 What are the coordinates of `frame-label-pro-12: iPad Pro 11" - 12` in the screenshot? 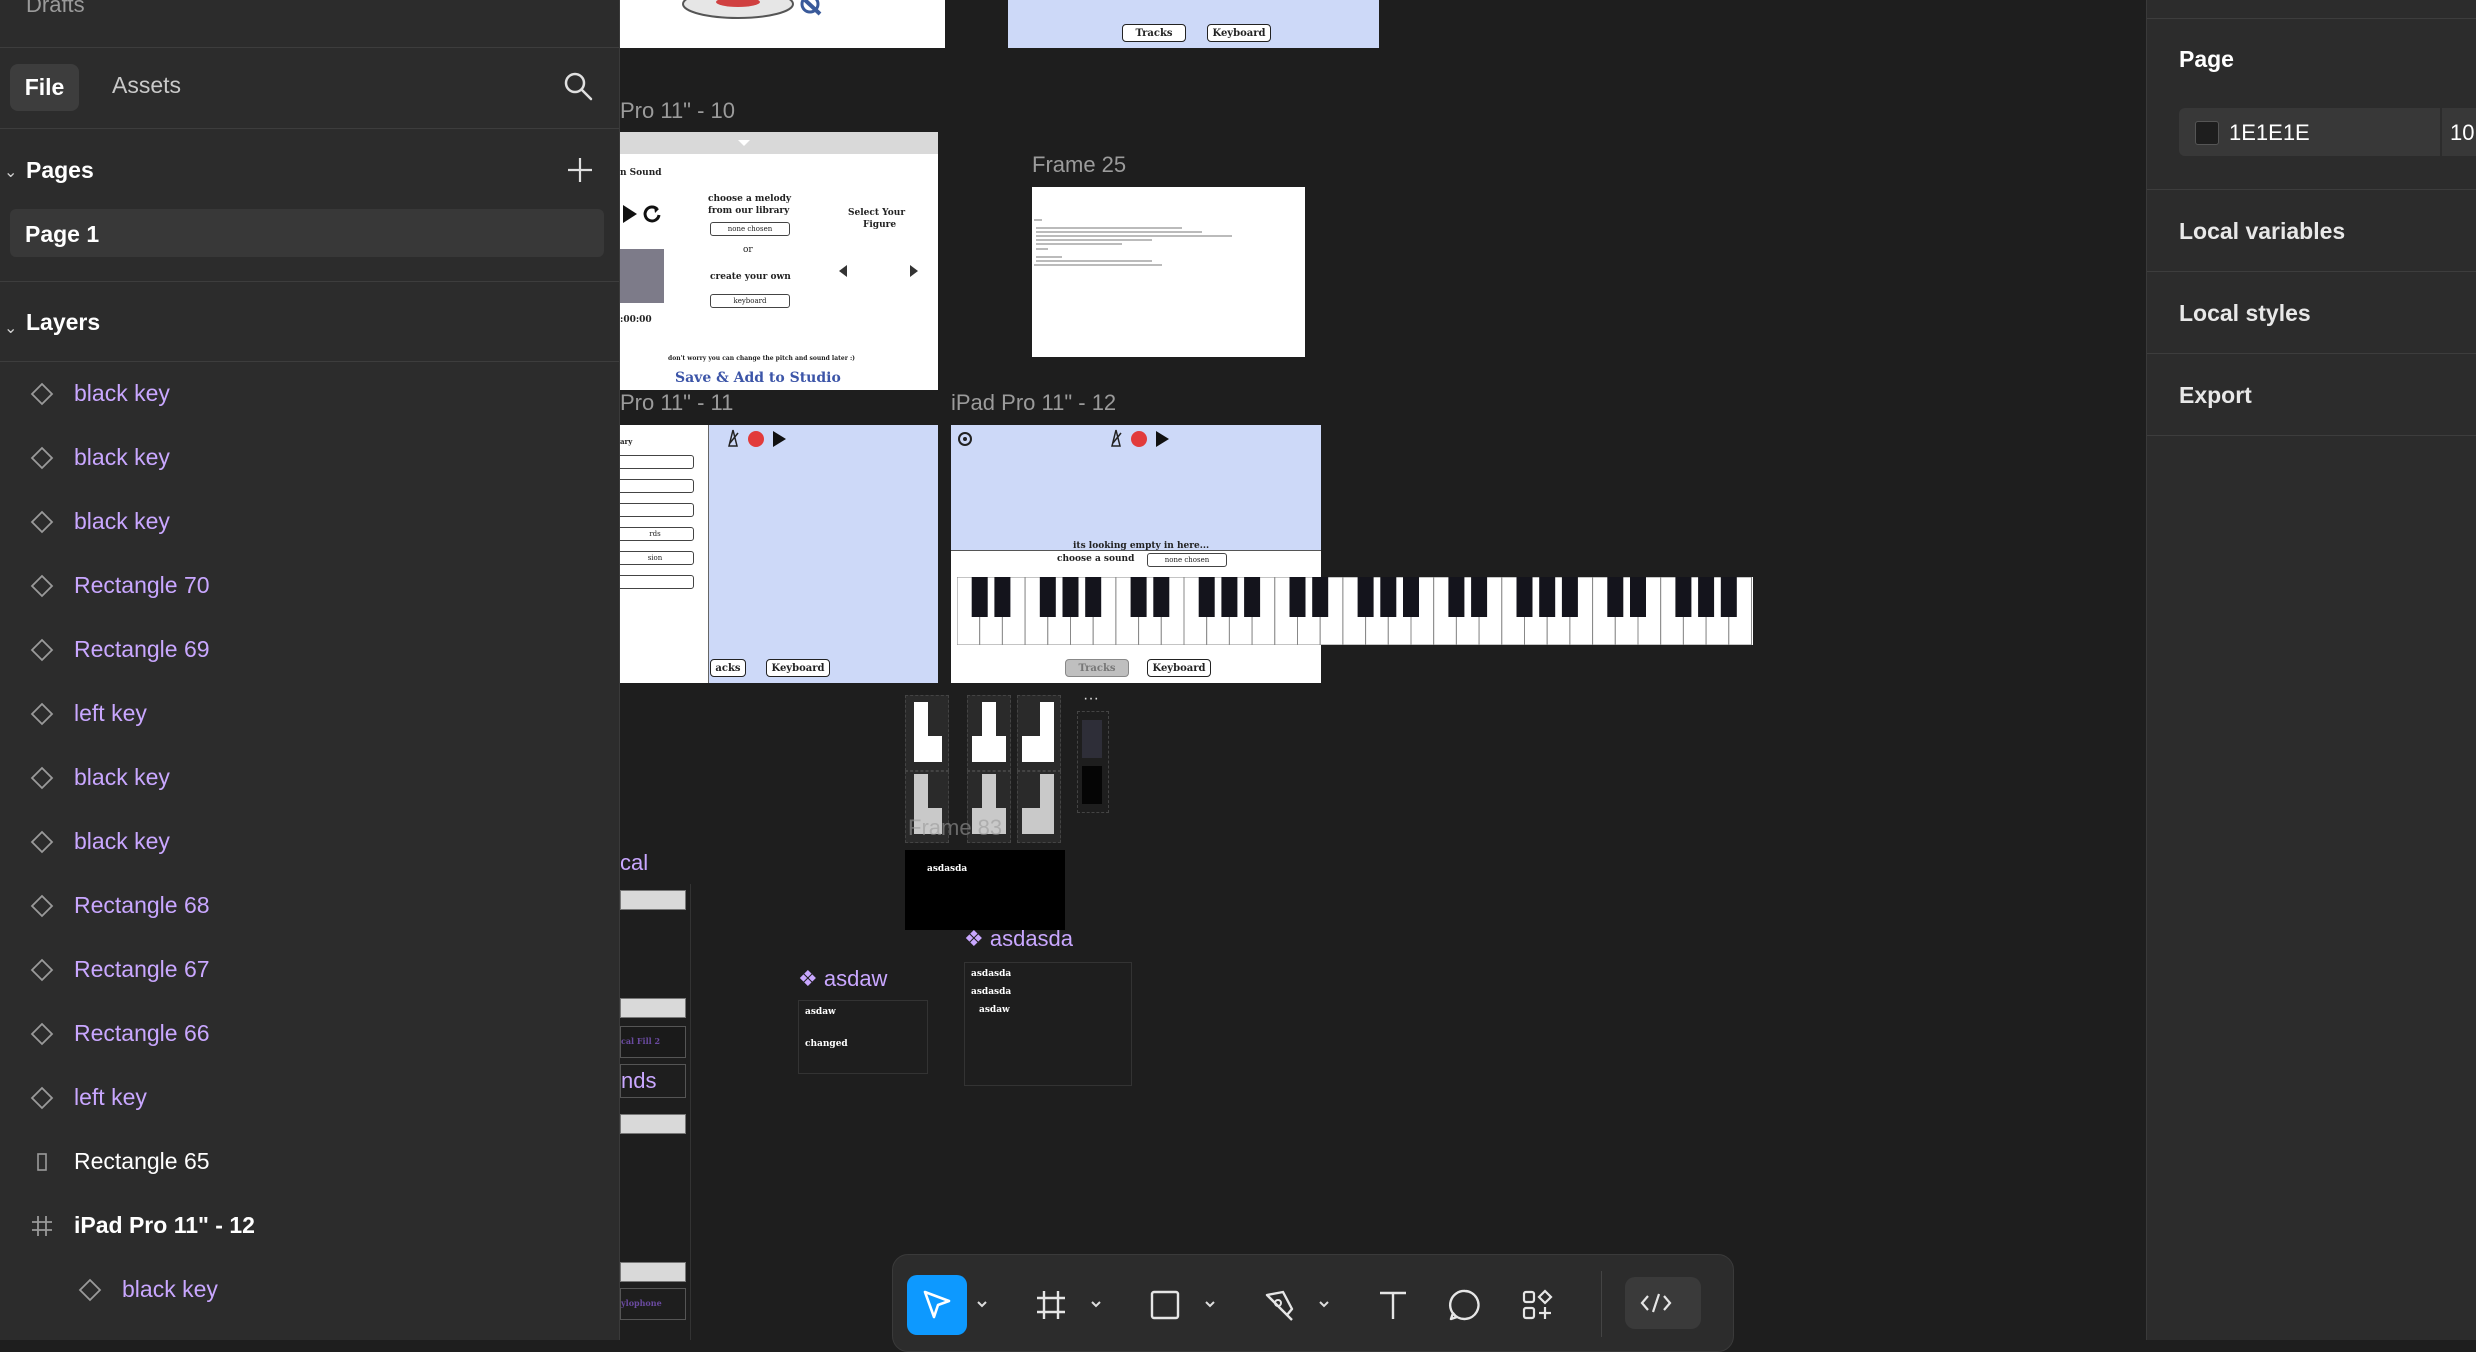 It's located at (1033, 403).